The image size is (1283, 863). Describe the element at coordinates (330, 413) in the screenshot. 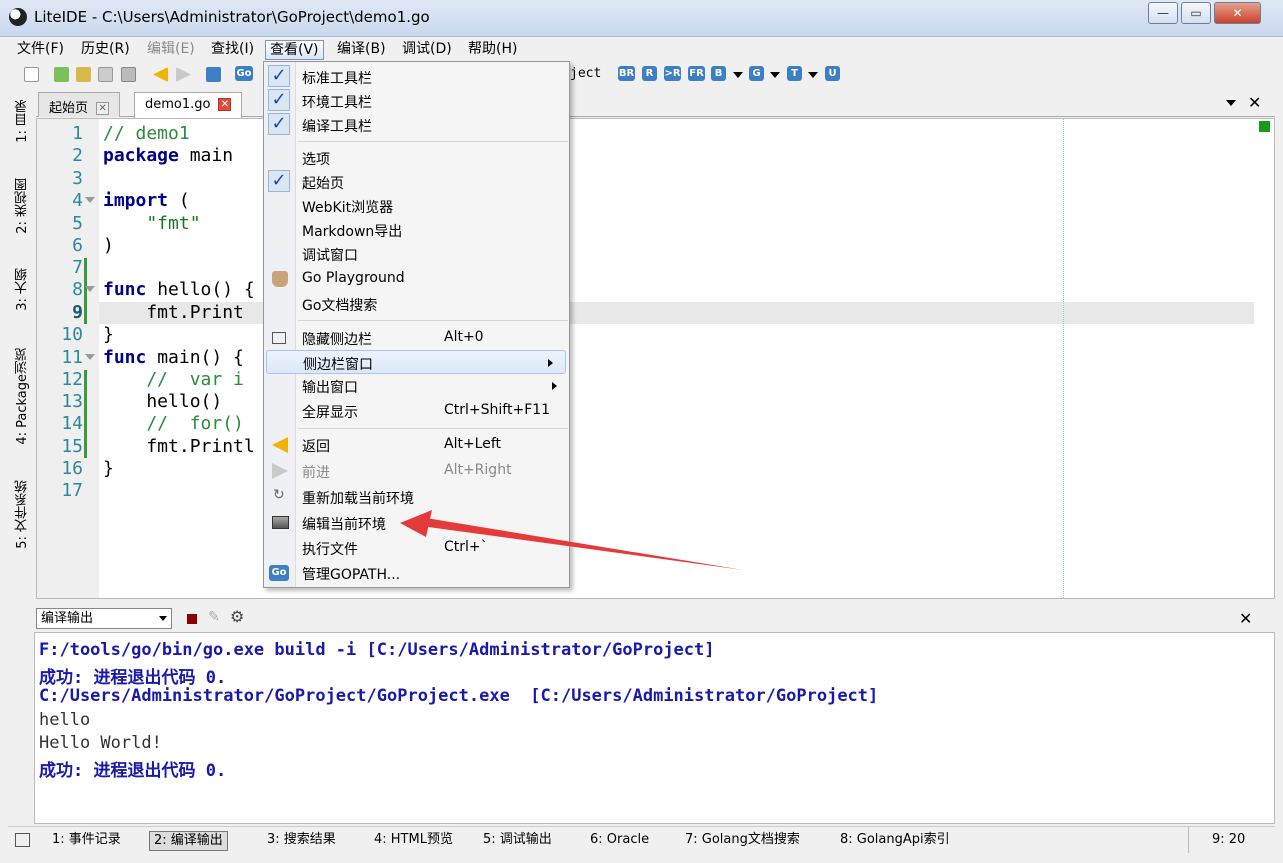

I see `menu-item-label: 全屏显示` at that location.